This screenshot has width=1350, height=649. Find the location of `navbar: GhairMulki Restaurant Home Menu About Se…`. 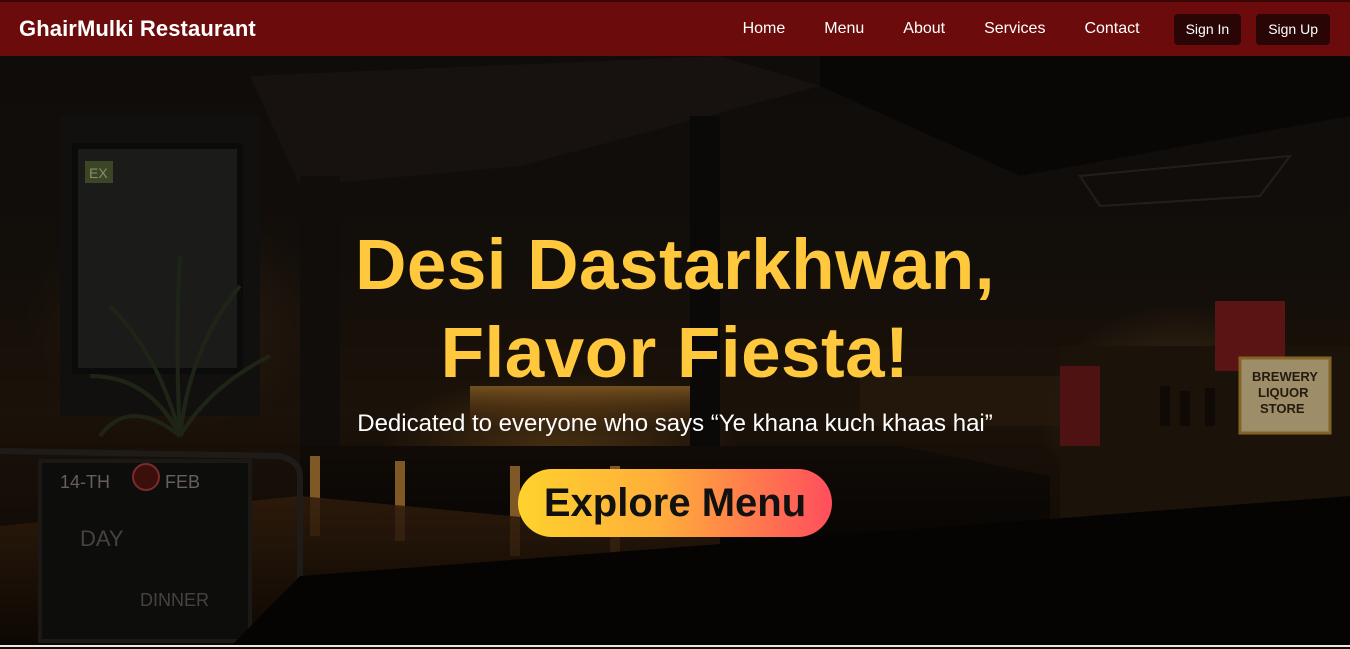

navbar: GhairMulki Restaurant Home Menu About Se… is located at coordinates (675, 28).